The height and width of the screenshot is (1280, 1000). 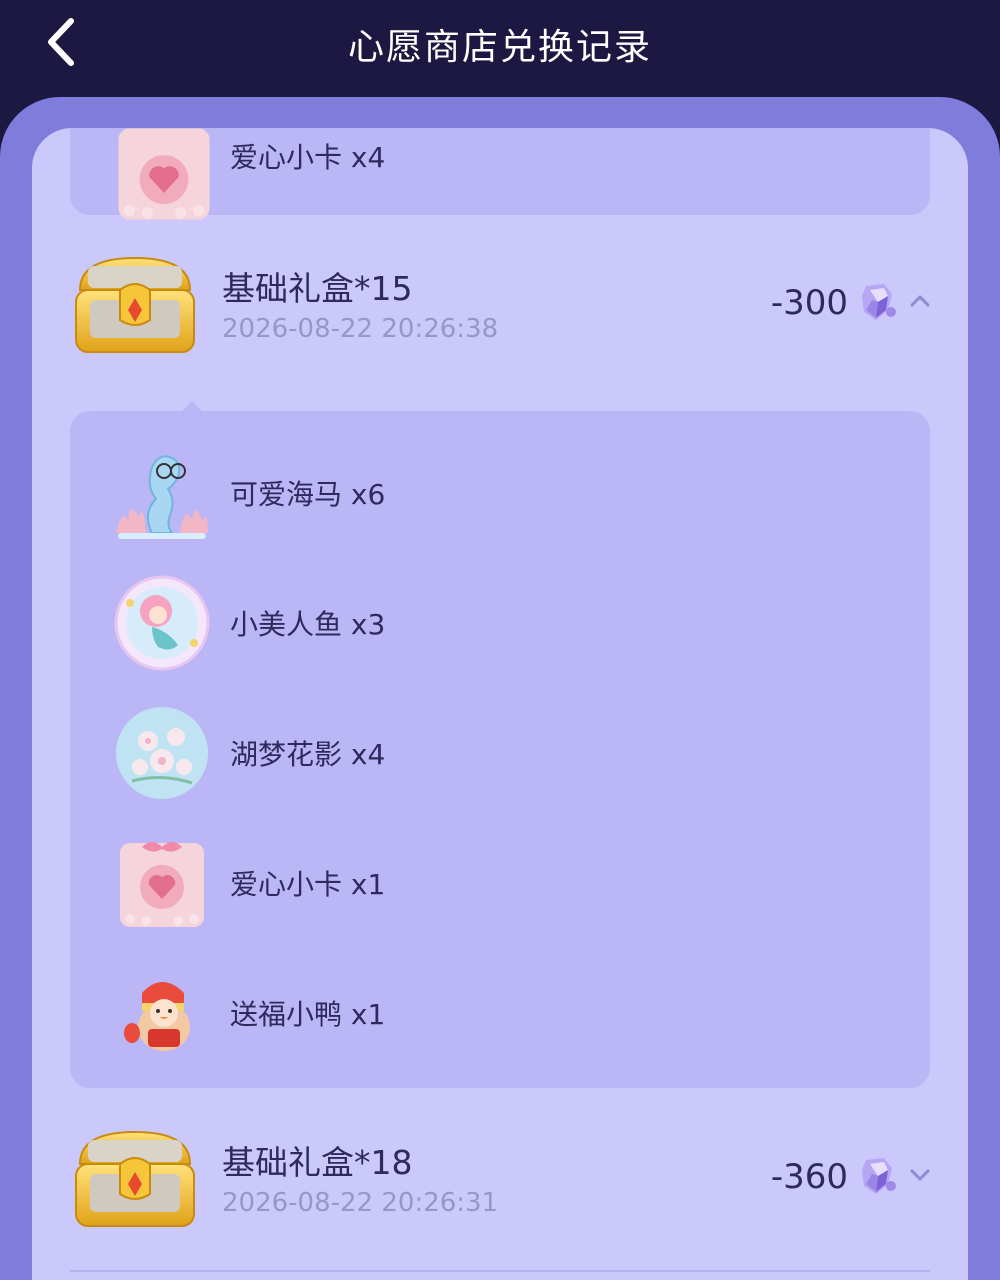 What do you see at coordinates (360, 329) in the screenshot?
I see `record-time: 2026-08-22 20:26:38` at bounding box center [360, 329].